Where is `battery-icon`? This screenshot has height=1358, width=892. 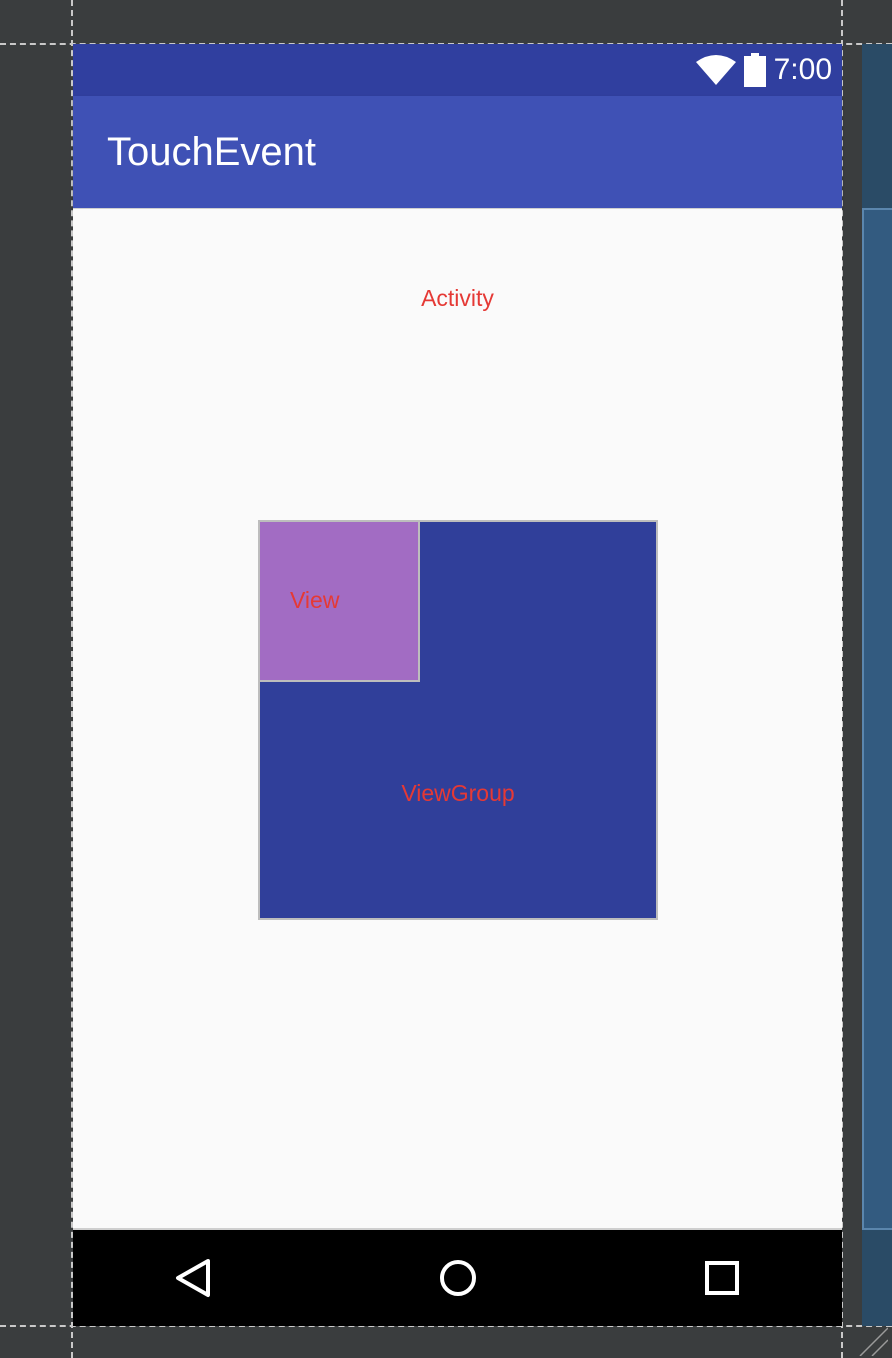 battery-icon is located at coordinates (754, 70).